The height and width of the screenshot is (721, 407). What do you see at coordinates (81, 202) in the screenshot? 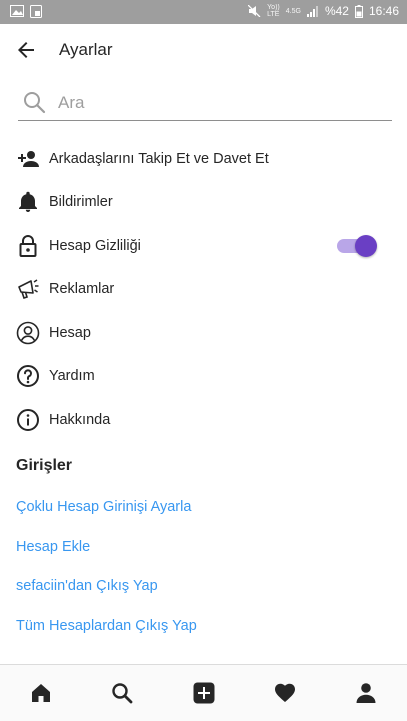
I see `menu-item-label: Bildirimler` at bounding box center [81, 202].